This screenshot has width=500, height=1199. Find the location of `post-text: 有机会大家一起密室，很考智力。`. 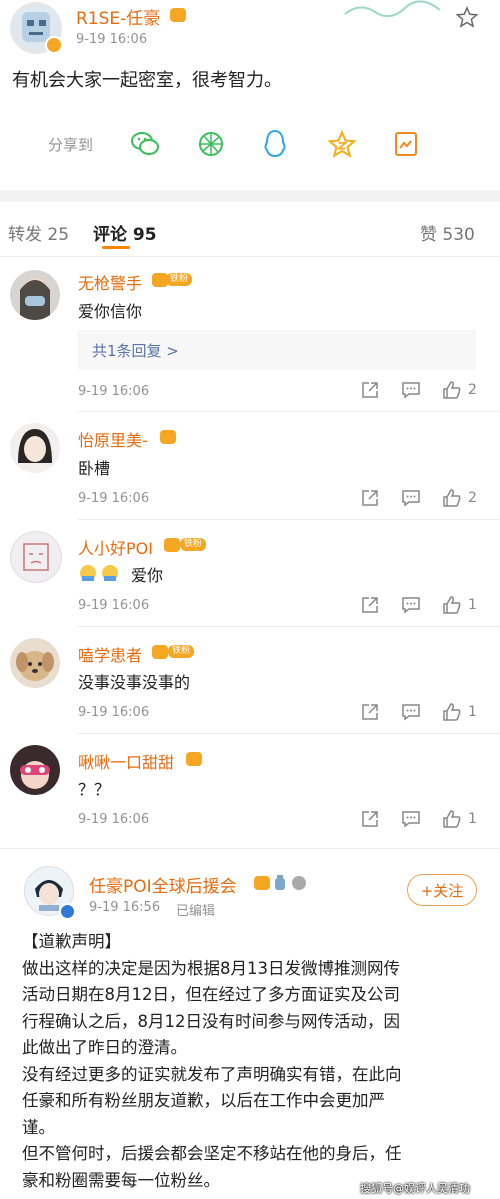

post-text: 有机会大家一起密室，很考智力。 is located at coordinates (147, 80).